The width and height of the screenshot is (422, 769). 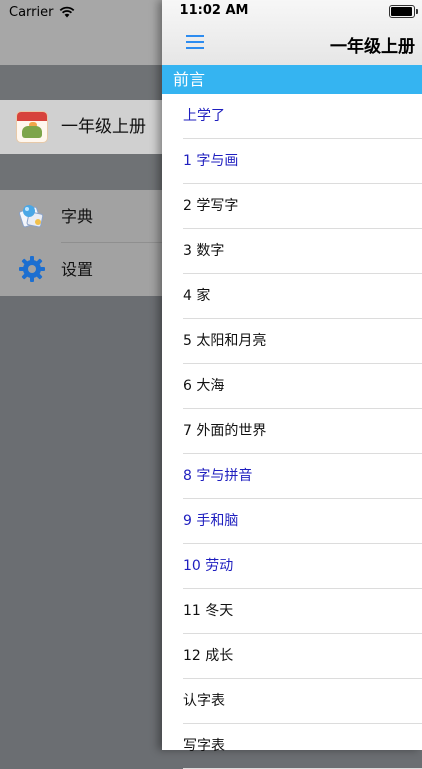 I want to click on lesson-item: 上学了, so click(x=292, y=116).